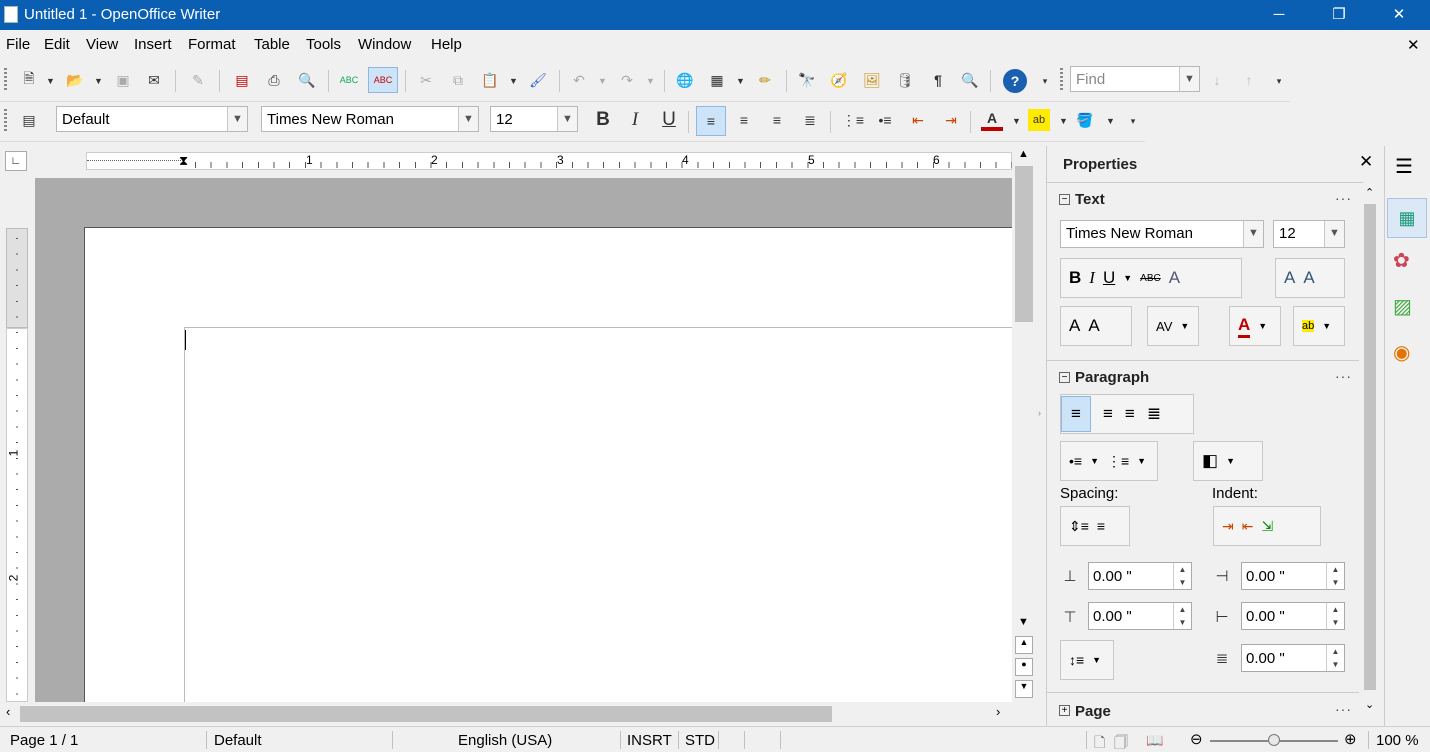 Image resolution: width=1430 pixels, height=752 pixels. What do you see at coordinates (1308, 278) in the screenshot?
I see `decrease-font-icon: A` at bounding box center [1308, 278].